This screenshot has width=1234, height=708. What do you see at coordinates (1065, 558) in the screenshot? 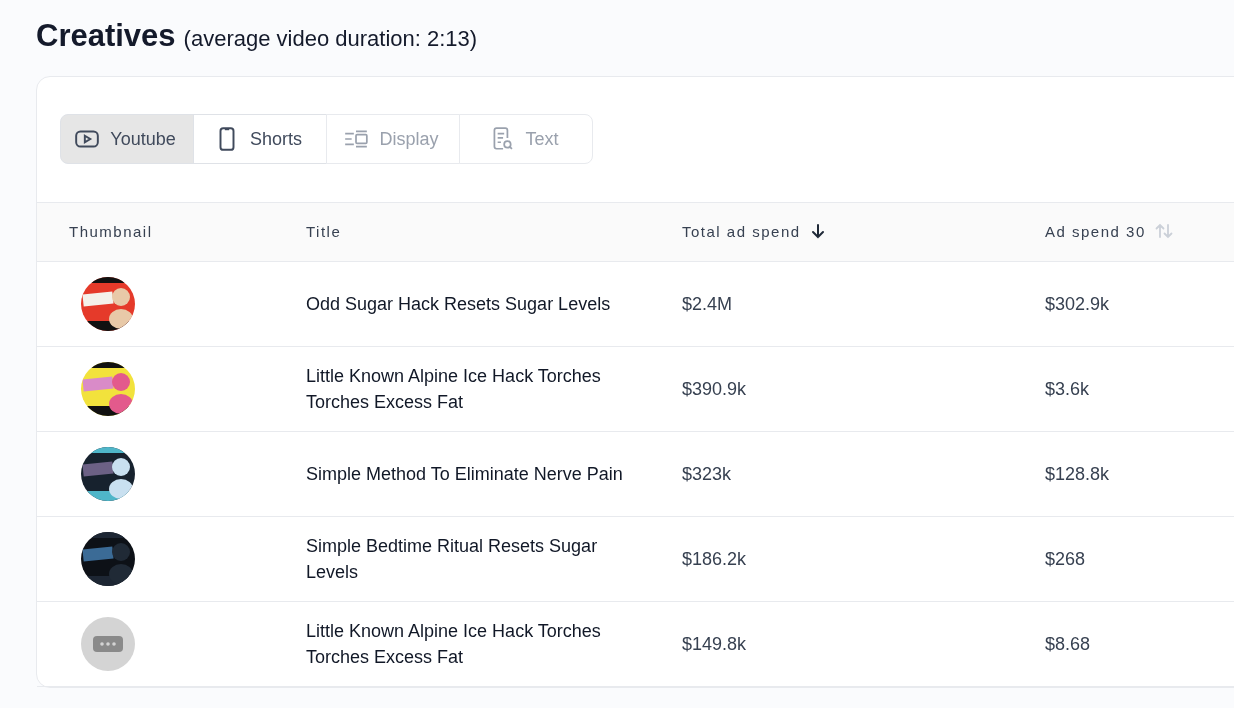
I see `spend-30: $268` at bounding box center [1065, 558].